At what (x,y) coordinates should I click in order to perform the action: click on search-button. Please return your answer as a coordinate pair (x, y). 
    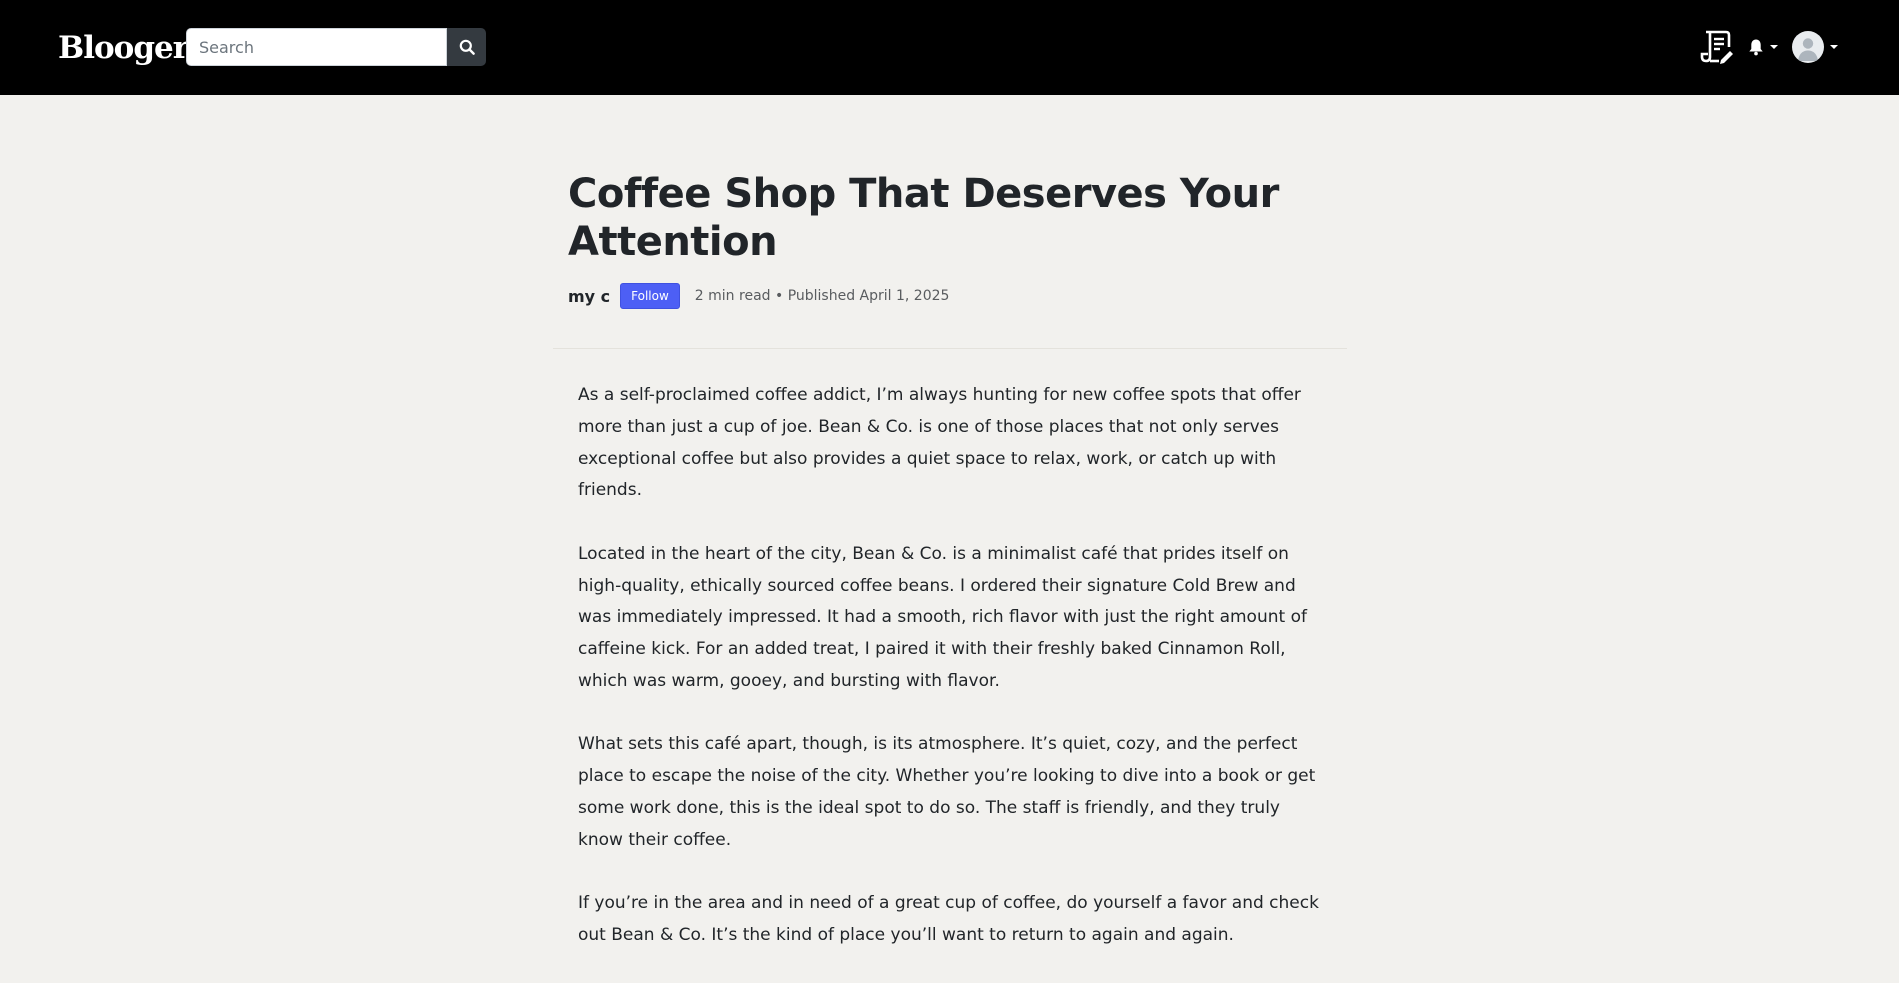
    Looking at the image, I should click on (466, 47).